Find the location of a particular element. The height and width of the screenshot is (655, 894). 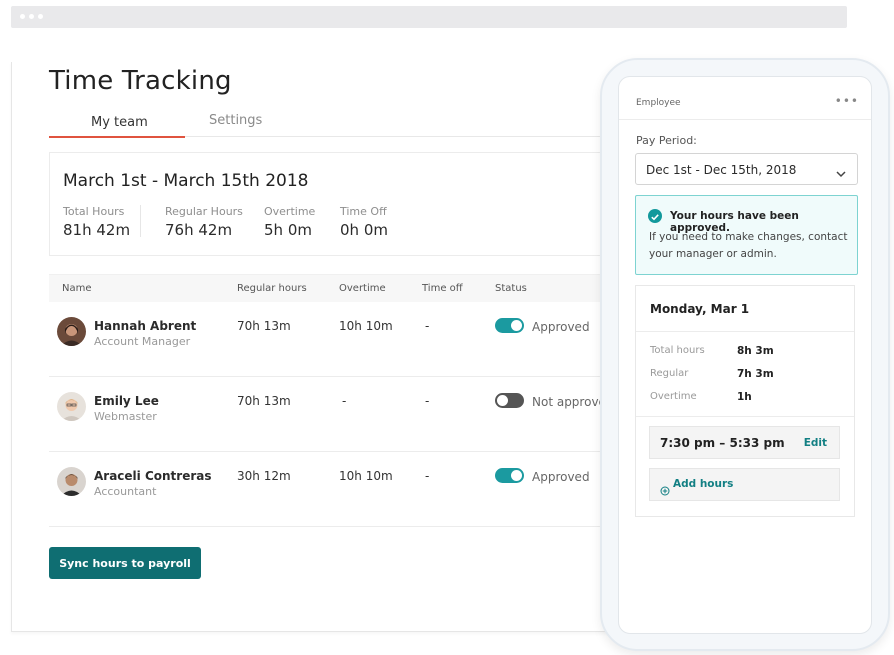

more-dots-icon: ••• is located at coordinates (847, 101).